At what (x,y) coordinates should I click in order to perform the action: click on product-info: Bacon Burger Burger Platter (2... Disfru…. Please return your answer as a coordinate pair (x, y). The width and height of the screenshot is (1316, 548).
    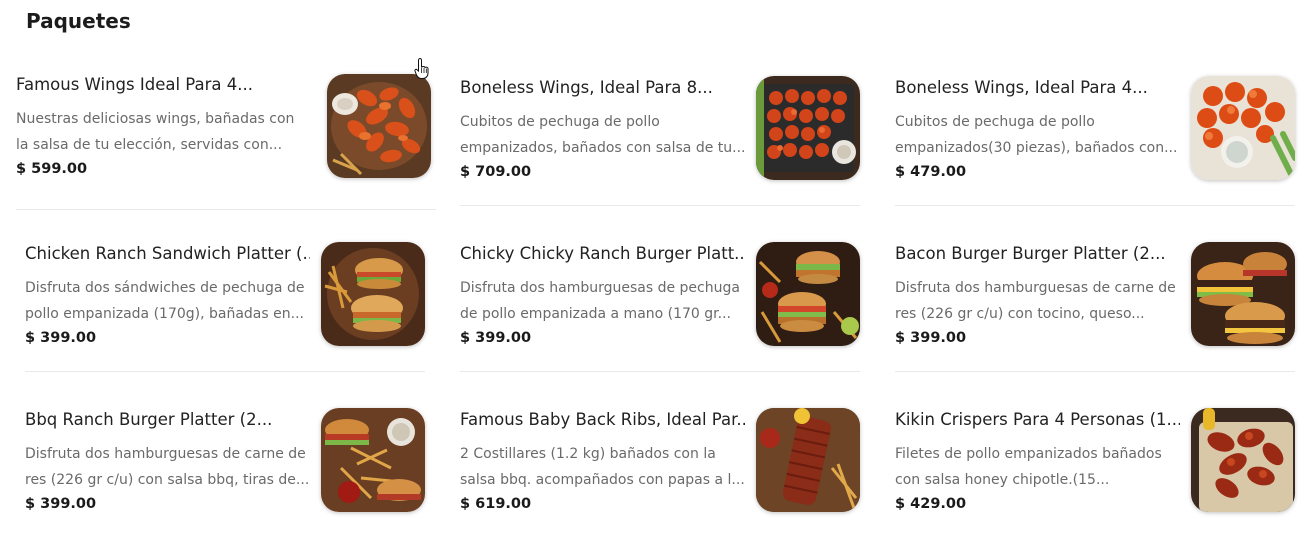
    Looking at the image, I should click on (1037, 294).